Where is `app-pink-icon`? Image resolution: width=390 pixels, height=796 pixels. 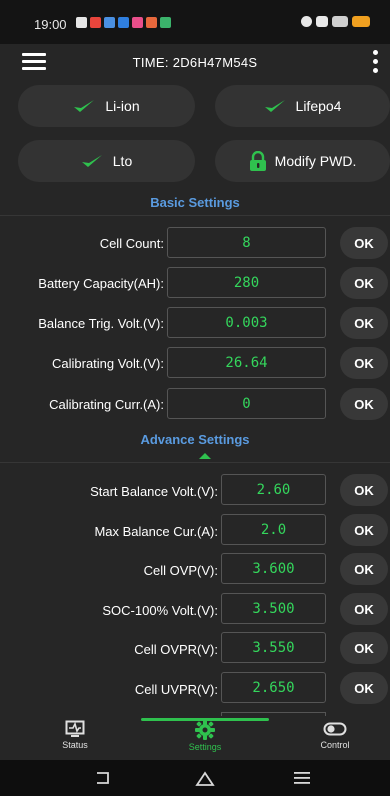 app-pink-icon is located at coordinates (137, 22).